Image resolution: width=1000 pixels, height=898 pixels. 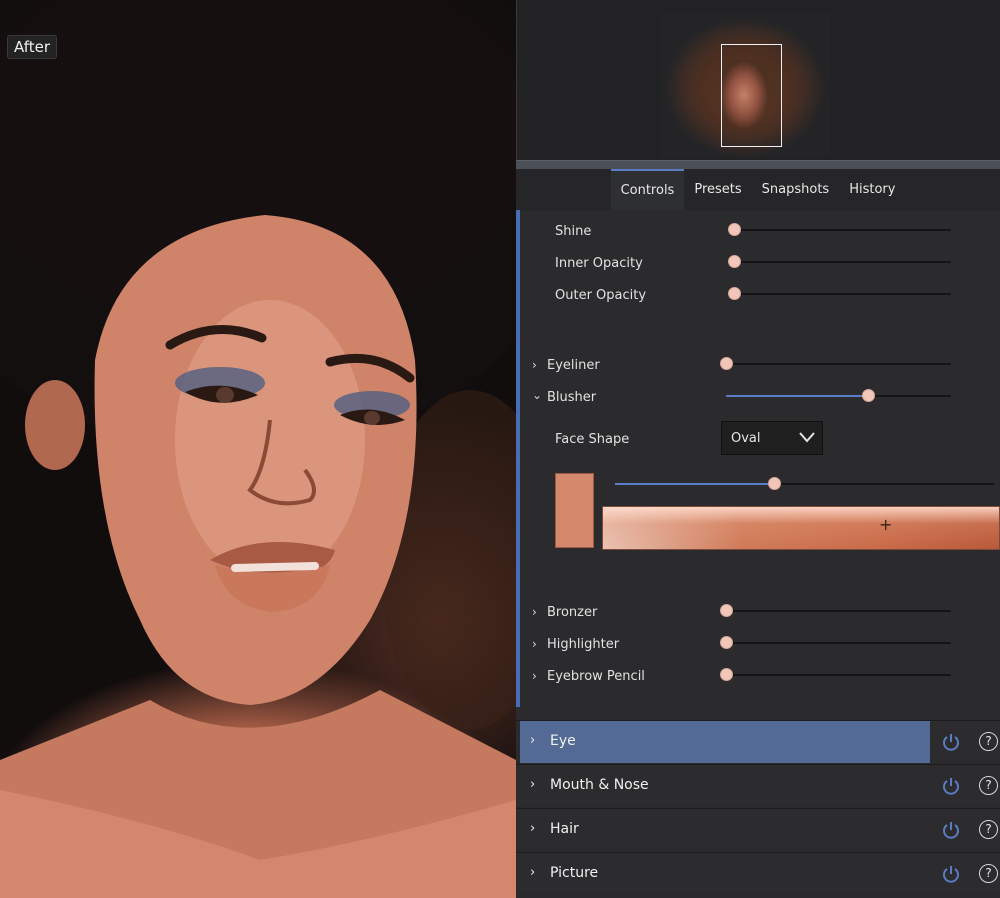 I want to click on section-picture-label: Picture, so click(x=574, y=873).